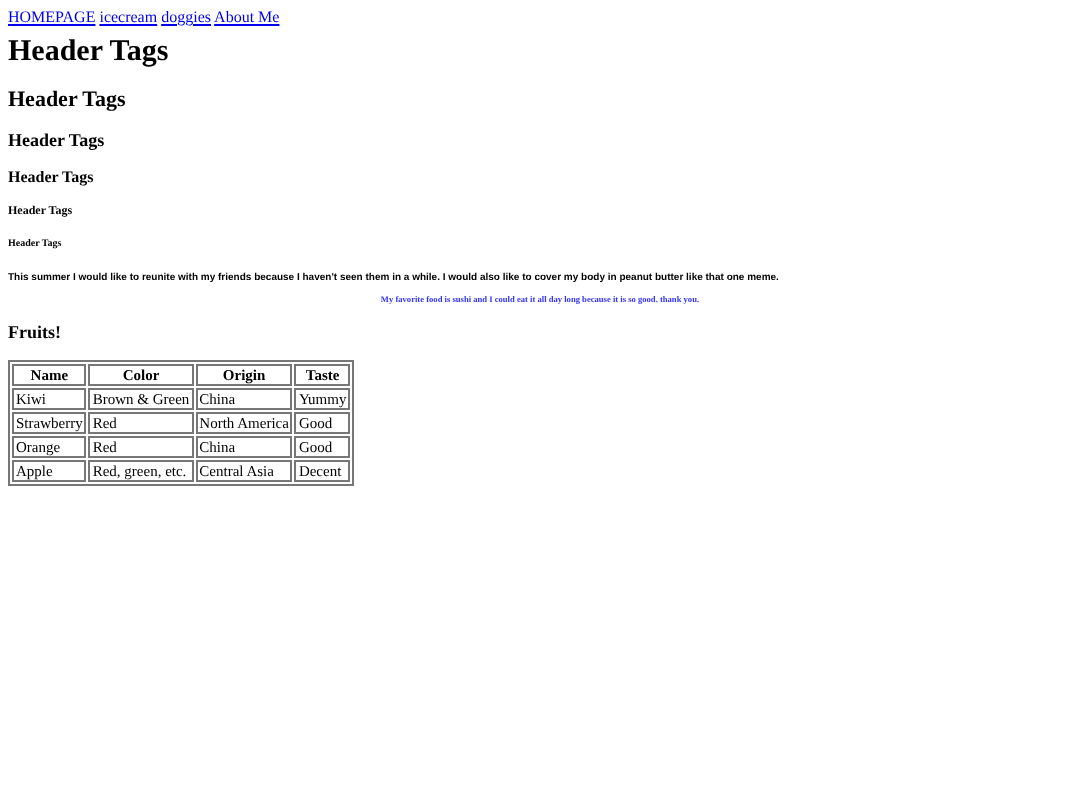  Describe the element at coordinates (186, 17) in the screenshot. I see `nav-link: doggies` at that location.